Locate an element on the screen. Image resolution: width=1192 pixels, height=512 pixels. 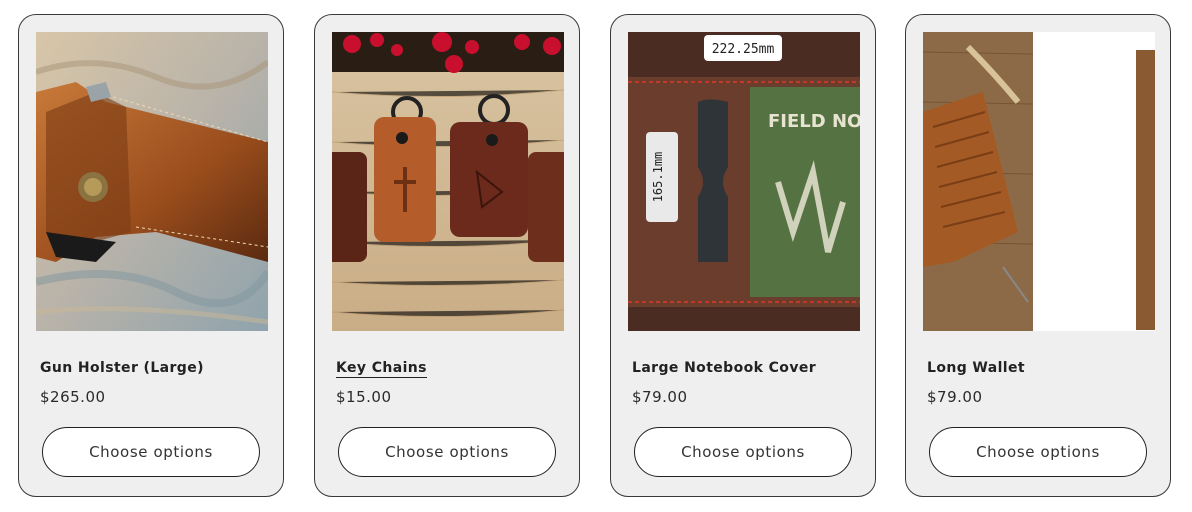
leather-holster-photo-icon is located at coordinates (152, 181).